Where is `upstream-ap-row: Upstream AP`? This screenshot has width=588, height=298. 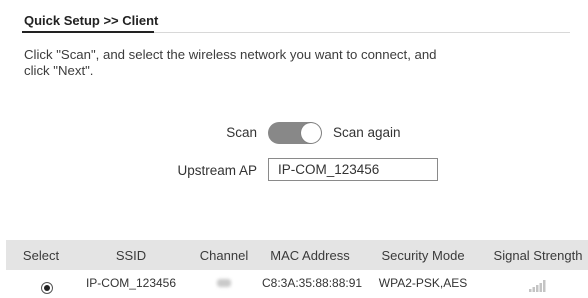 upstream-ap-row: Upstream AP is located at coordinates (294, 170).